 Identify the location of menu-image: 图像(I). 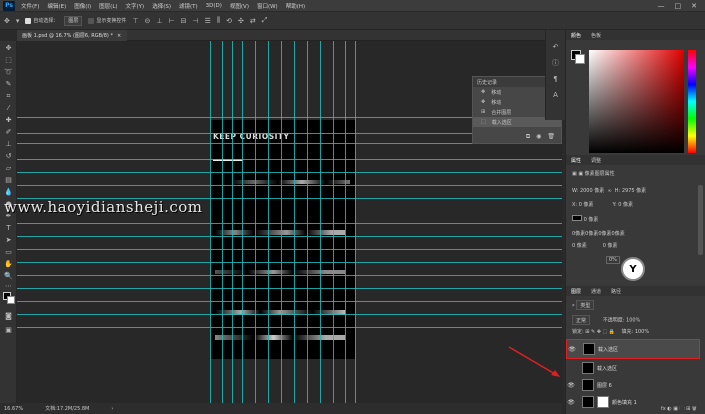
(82, 6).